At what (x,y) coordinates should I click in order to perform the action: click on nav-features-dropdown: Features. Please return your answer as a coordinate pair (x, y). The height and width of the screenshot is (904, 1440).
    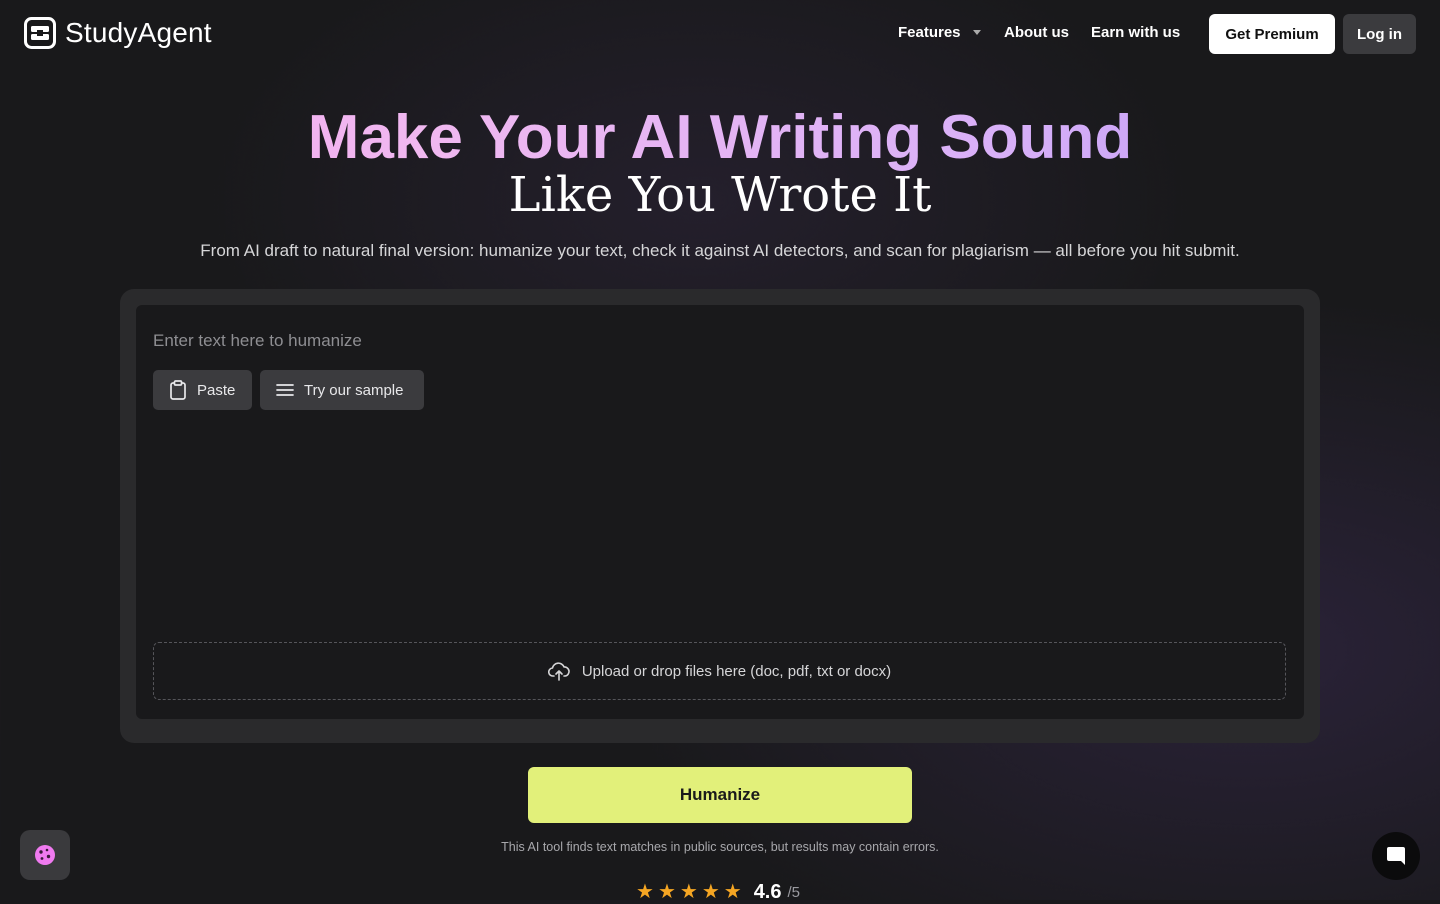
    Looking at the image, I should click on (939, 32).